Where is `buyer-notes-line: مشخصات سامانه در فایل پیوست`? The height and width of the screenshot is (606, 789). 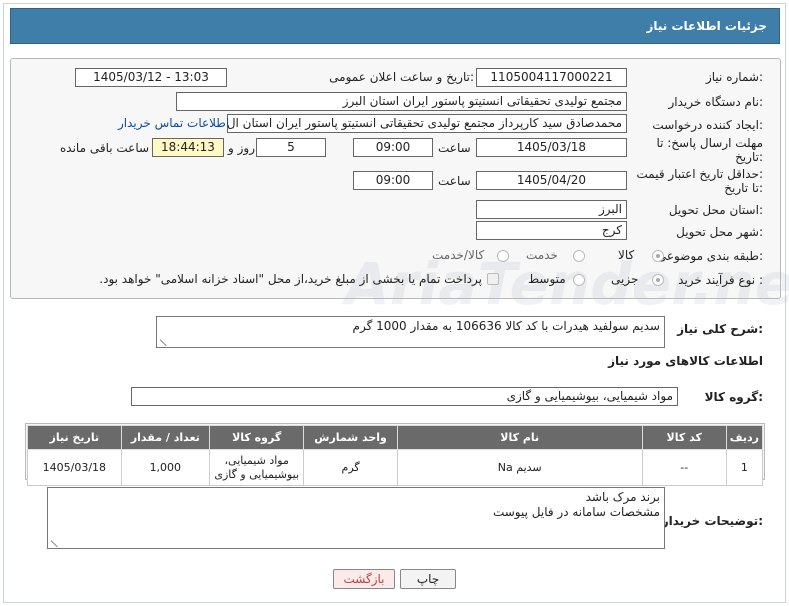
buyer-notes-line: مشخصات سامانه در فایل پیوست is located at coordinates (576, 512).